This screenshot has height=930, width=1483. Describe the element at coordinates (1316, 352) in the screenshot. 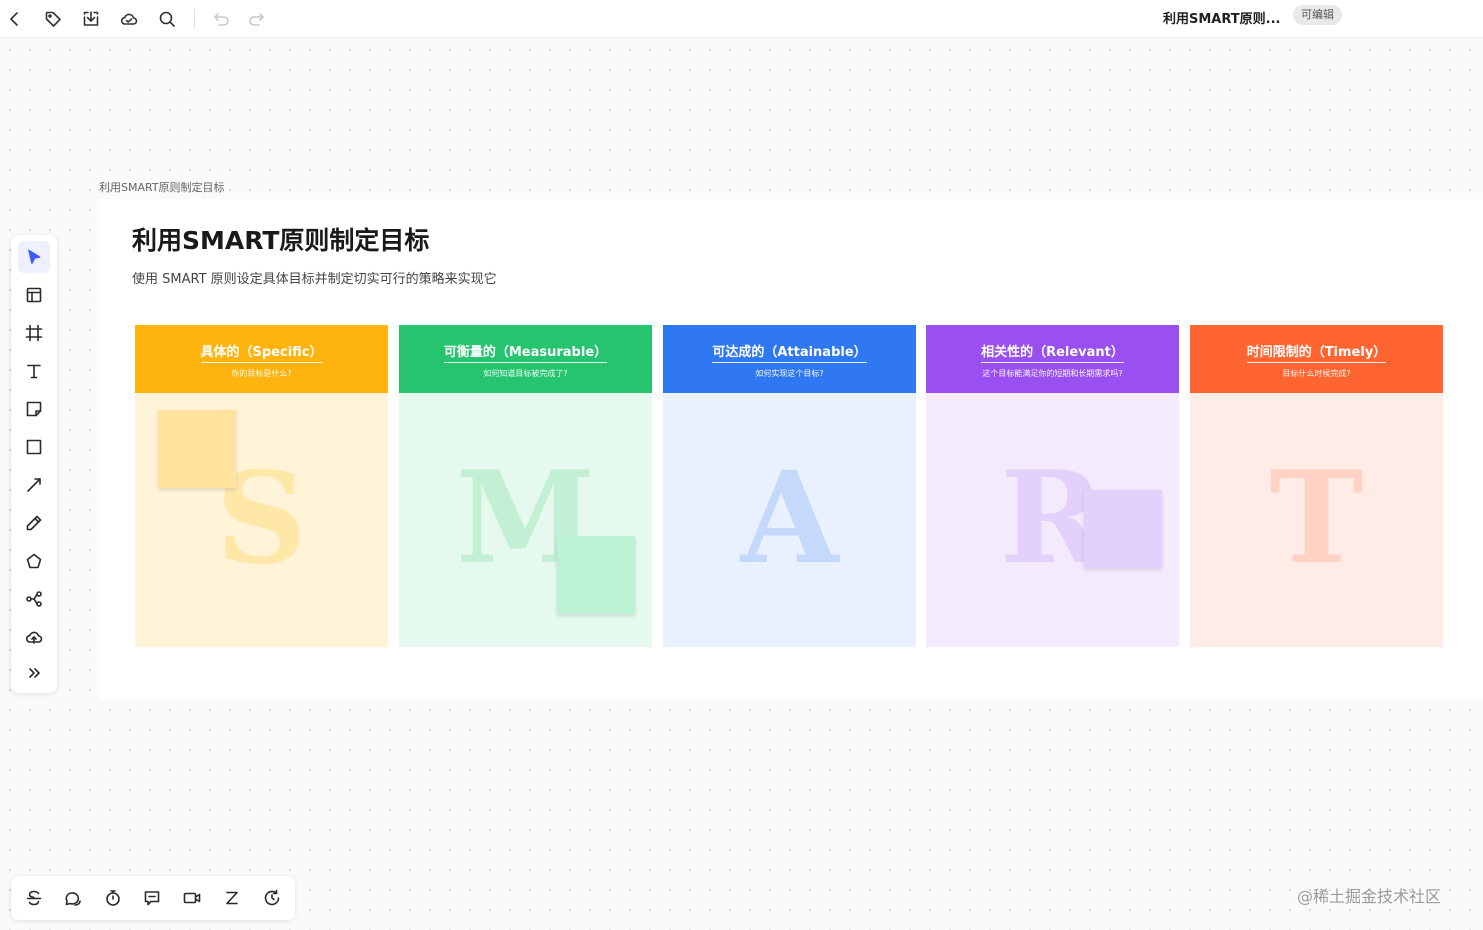

I see `column-title: 时间限制的（Timely）` at that location.